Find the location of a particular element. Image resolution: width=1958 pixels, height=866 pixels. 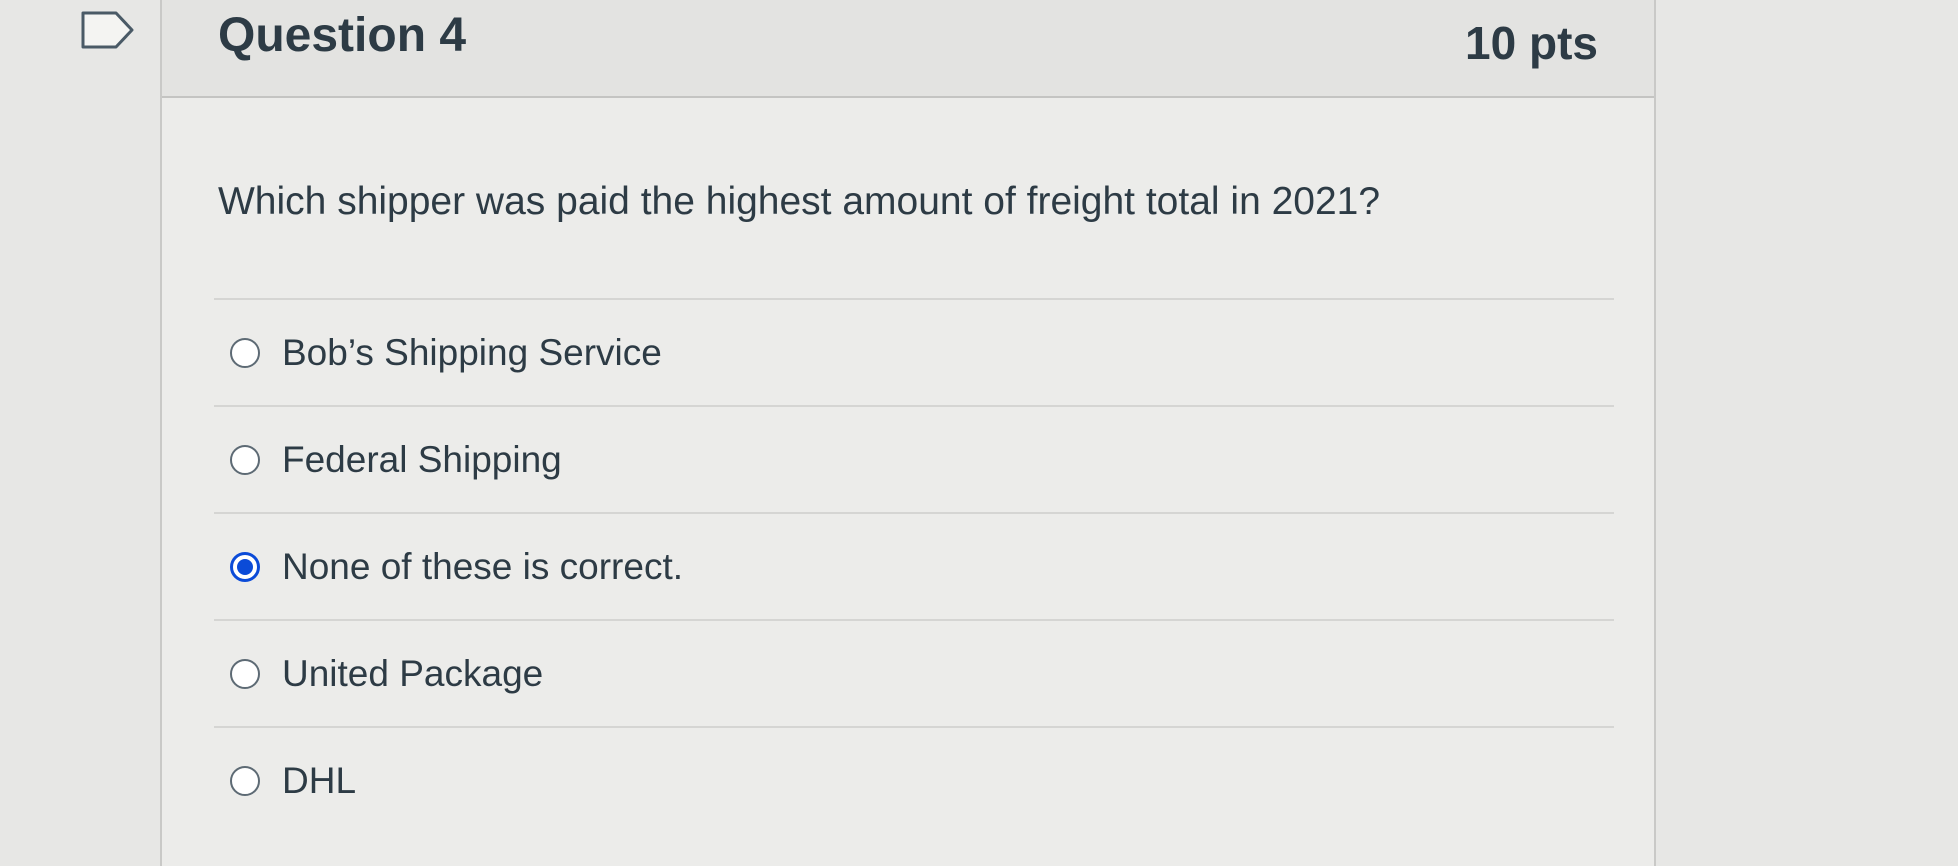

answer-label: None of these is correct. is located at coordinates (483, 566).